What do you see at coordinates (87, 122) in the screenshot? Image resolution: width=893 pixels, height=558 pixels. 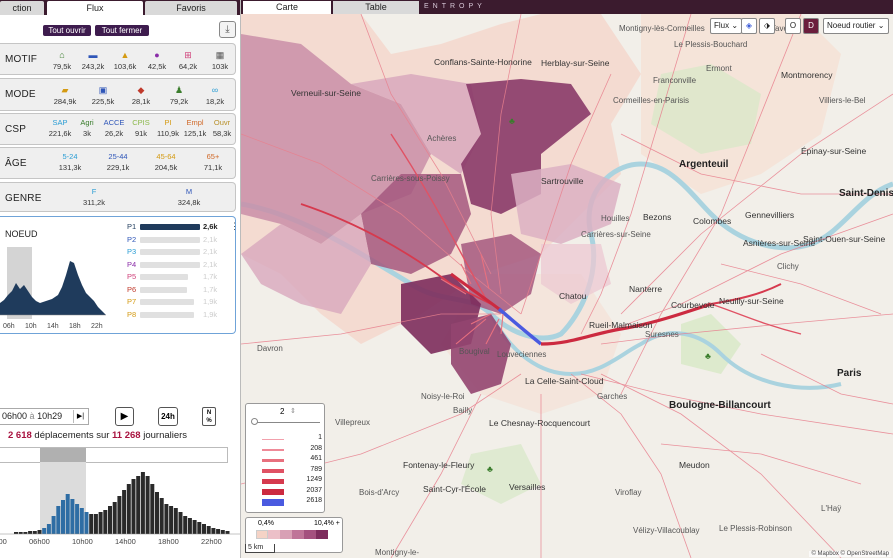 I see `csp-head: Agri` at bounding box center [87, 122].